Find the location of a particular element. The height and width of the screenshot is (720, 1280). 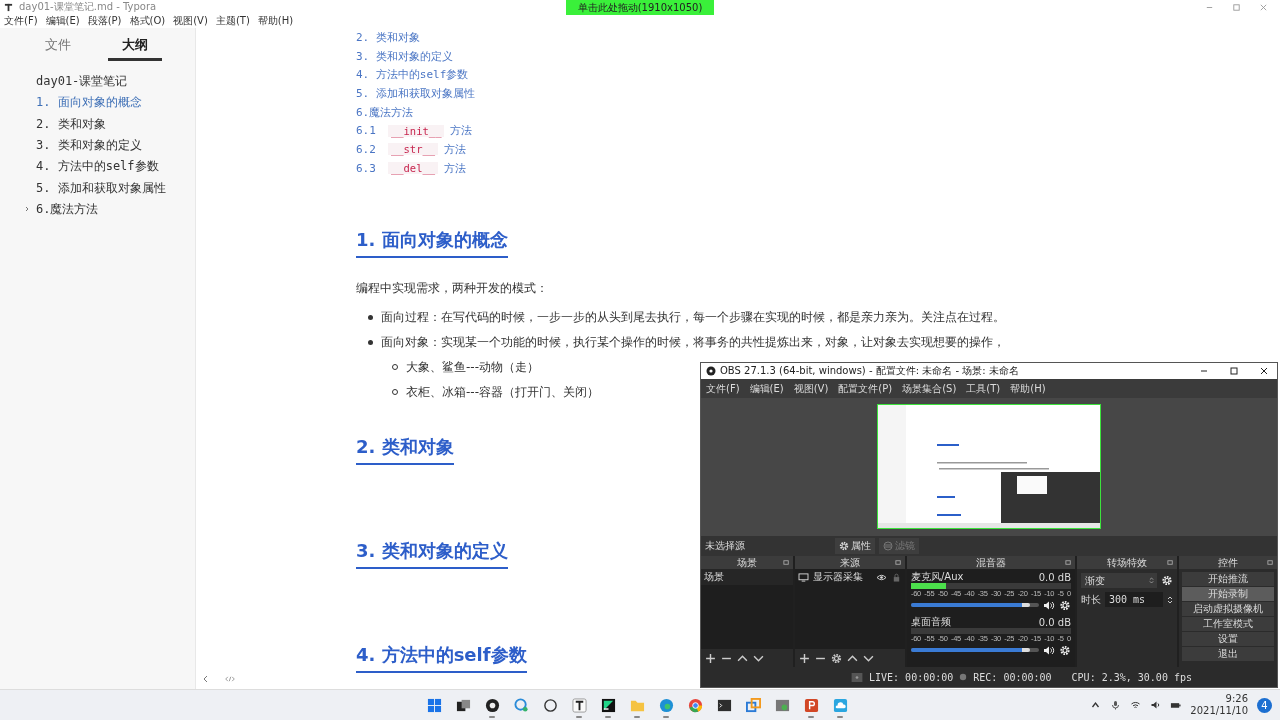

section-heading: 4. 方法中的self参数 is located at coordinates (441, 657).